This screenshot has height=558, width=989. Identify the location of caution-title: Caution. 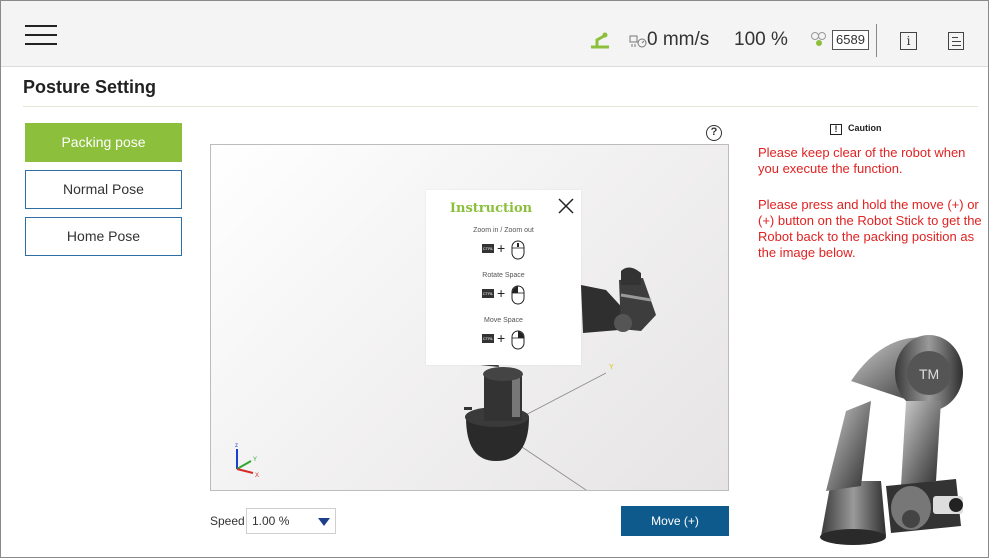
(865, 128).